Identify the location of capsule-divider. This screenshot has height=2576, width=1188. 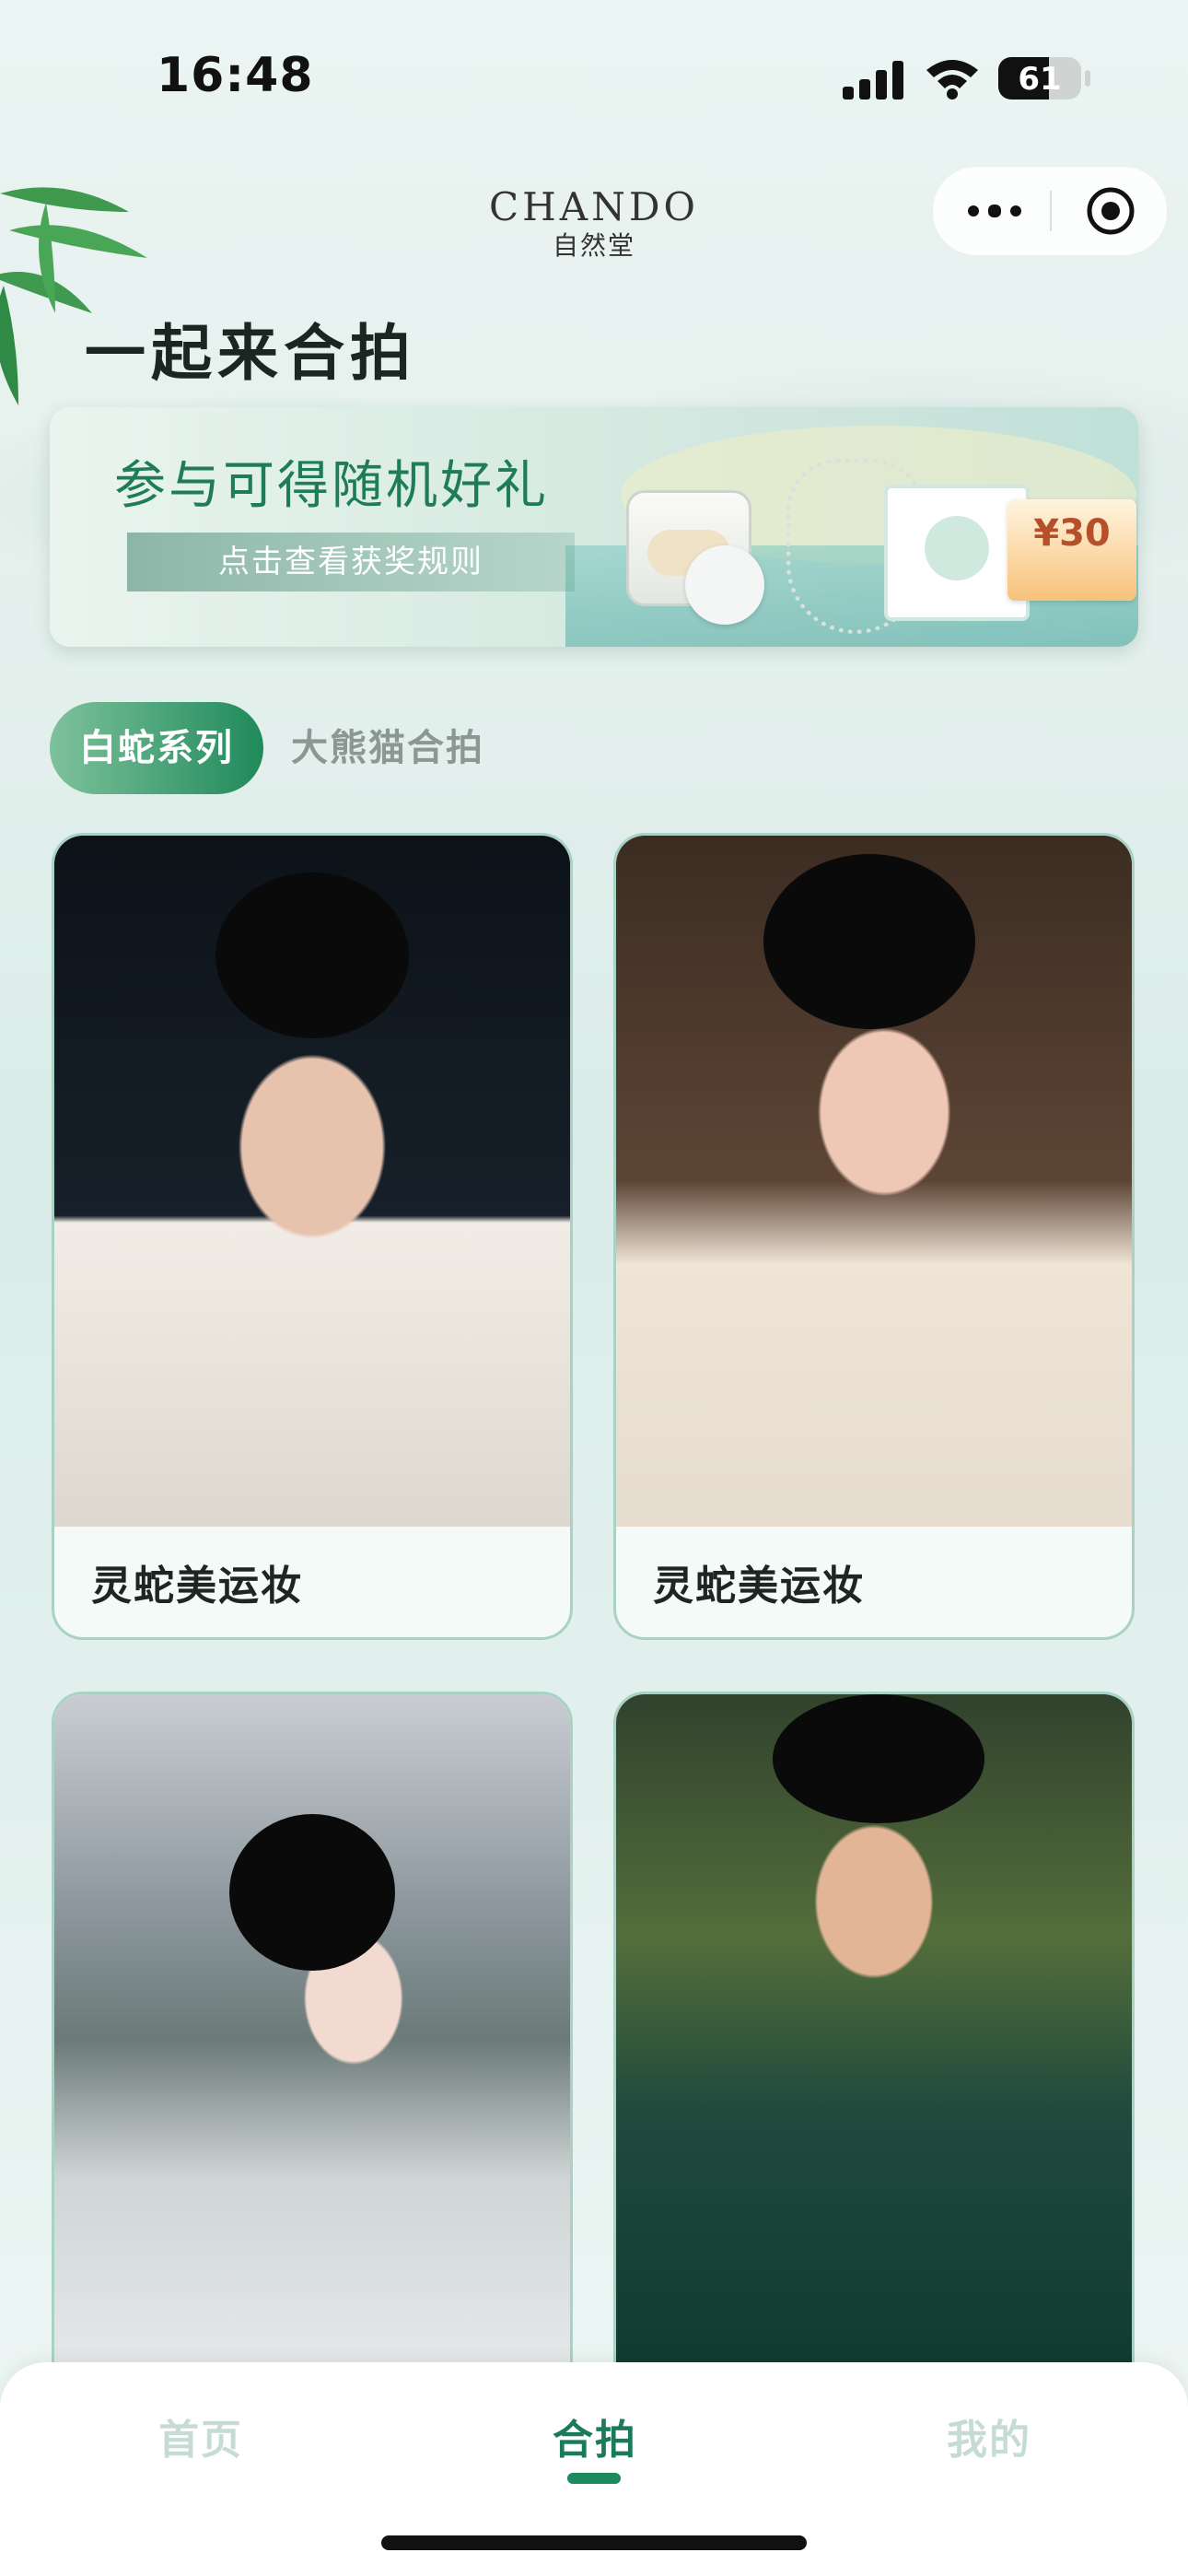
(1051, 211).